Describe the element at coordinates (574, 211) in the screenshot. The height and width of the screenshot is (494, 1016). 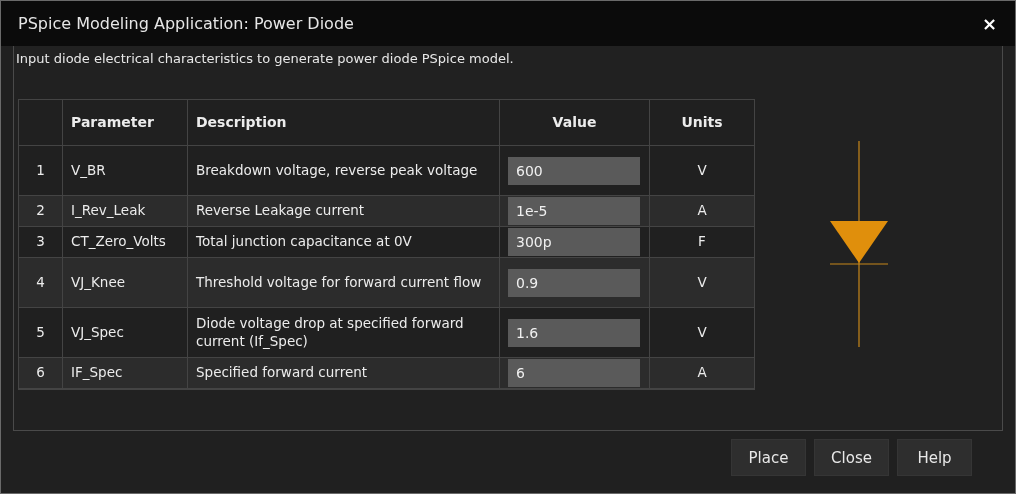
I see `value-field: 1e-5` at that location.